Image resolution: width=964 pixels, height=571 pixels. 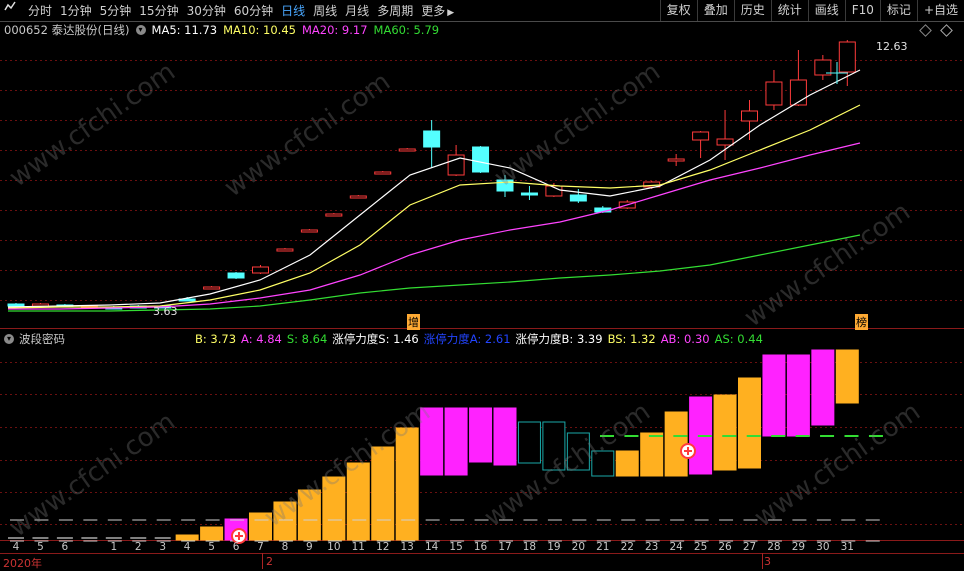 What do you see at coordinates (847, 547) in the screenshot?
I see `x-tick-label: 31` at bounding box center [847, 547].